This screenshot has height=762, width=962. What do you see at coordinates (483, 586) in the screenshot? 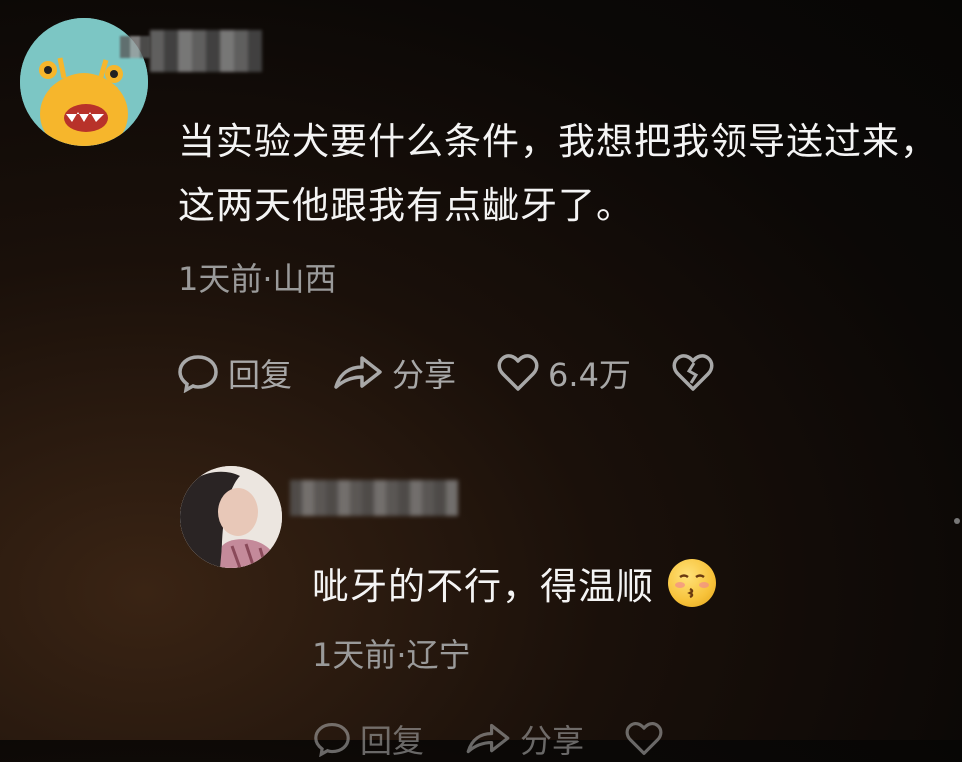
I see `reply-text: 呲牙的不行，得温顺` at bounding box center [483, 586].